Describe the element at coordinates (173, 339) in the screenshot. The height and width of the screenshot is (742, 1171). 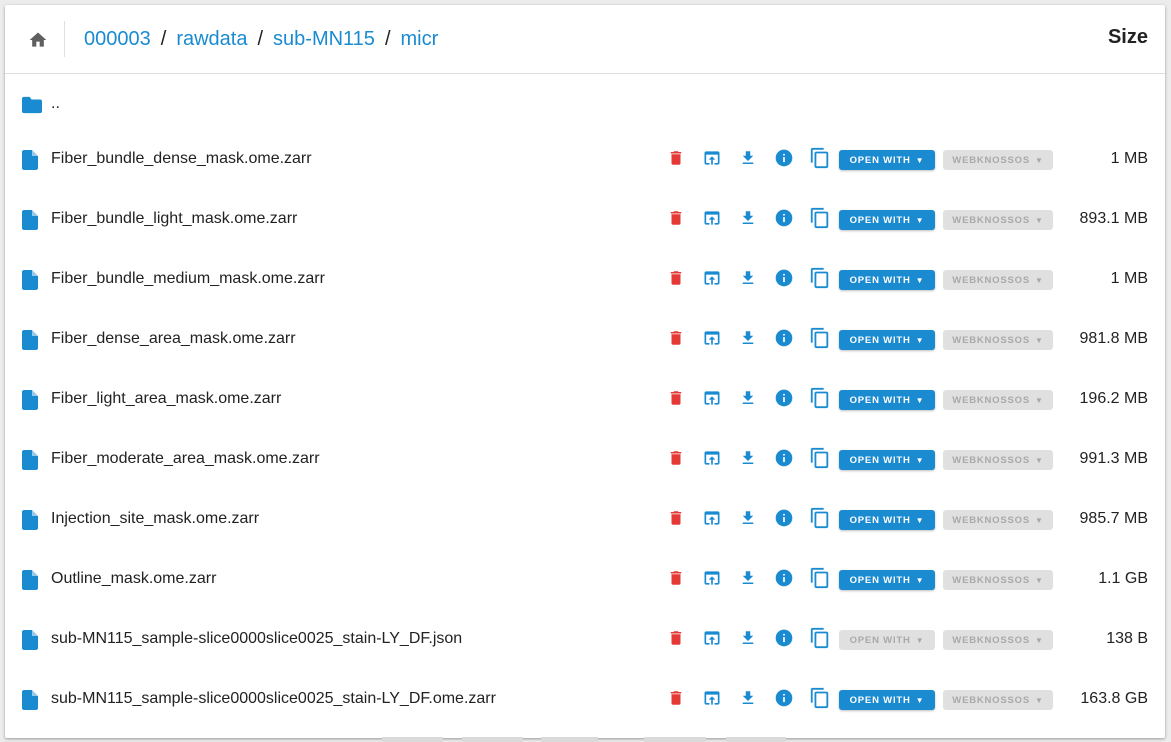
I see `file-name: Fiber_dense_area_mask.ome.zarr` at that location.